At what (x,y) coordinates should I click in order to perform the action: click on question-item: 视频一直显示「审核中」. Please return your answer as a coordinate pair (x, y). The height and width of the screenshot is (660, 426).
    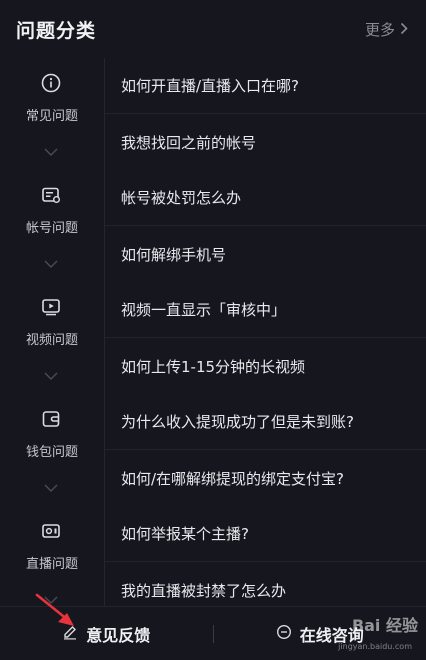
    Looking at the image, I should click on (265, 310).